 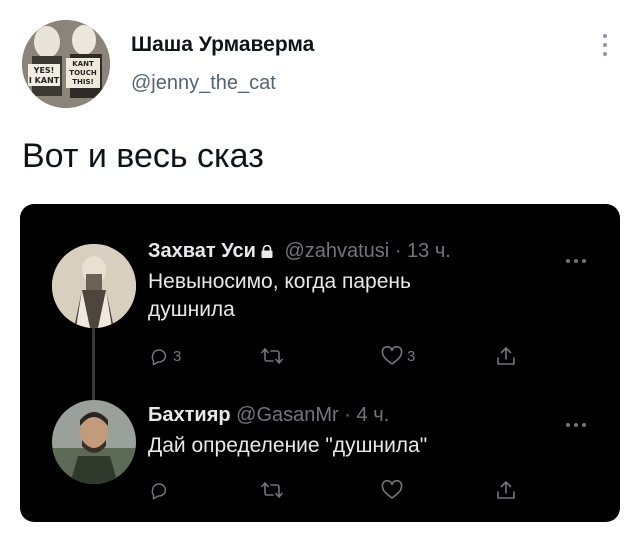 I want to click on author-name: Шаша Урмаверма, so click(x=222, y=45).